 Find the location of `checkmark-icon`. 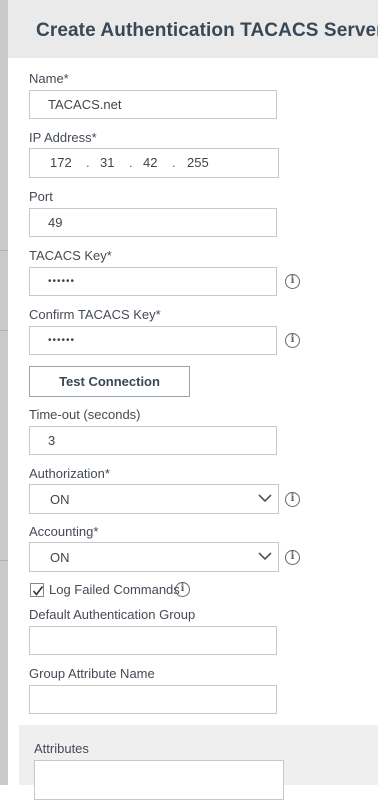

checkmark-icon is located at coordinates (38, 591).